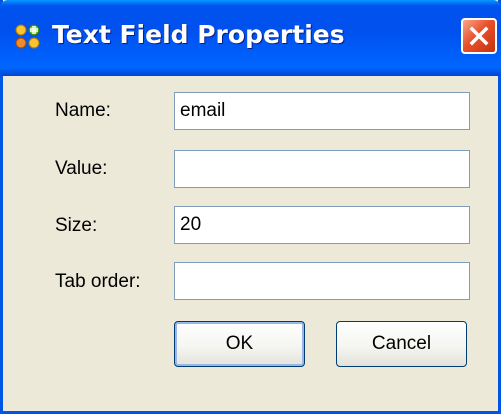  I want to click on properties-icon, so click(28, 37).